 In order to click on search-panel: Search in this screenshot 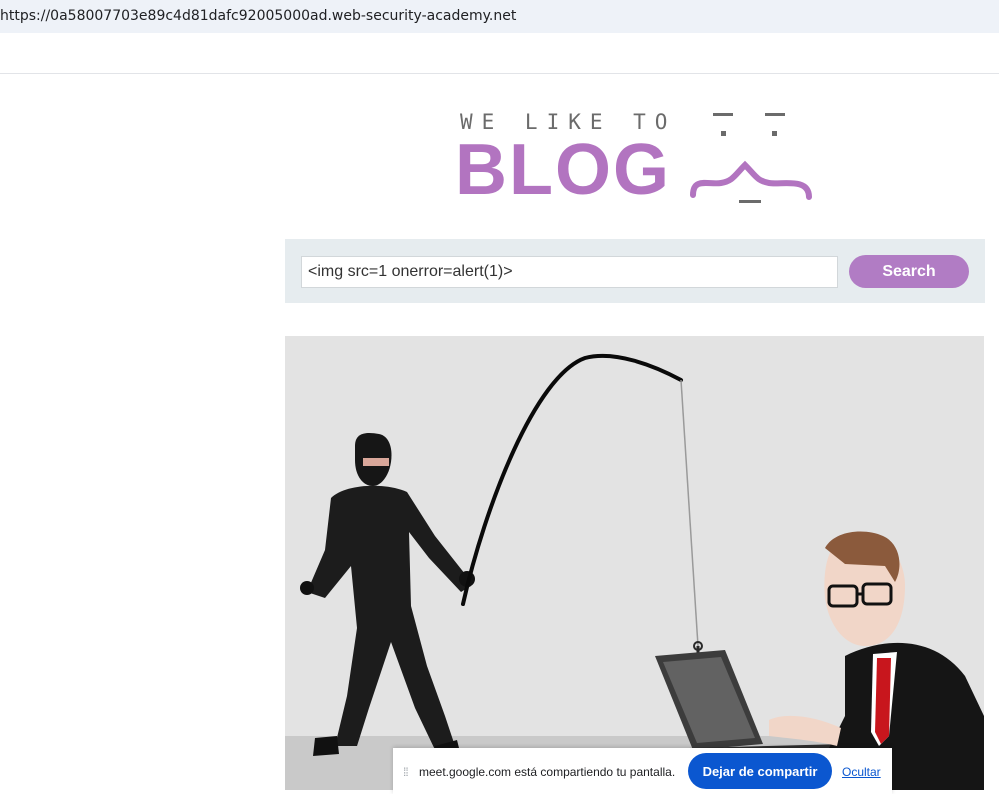, I will do `click(635, 271)`.